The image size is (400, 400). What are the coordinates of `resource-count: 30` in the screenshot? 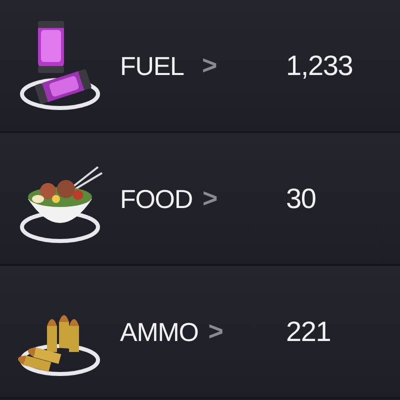 It's located at (301, 198).